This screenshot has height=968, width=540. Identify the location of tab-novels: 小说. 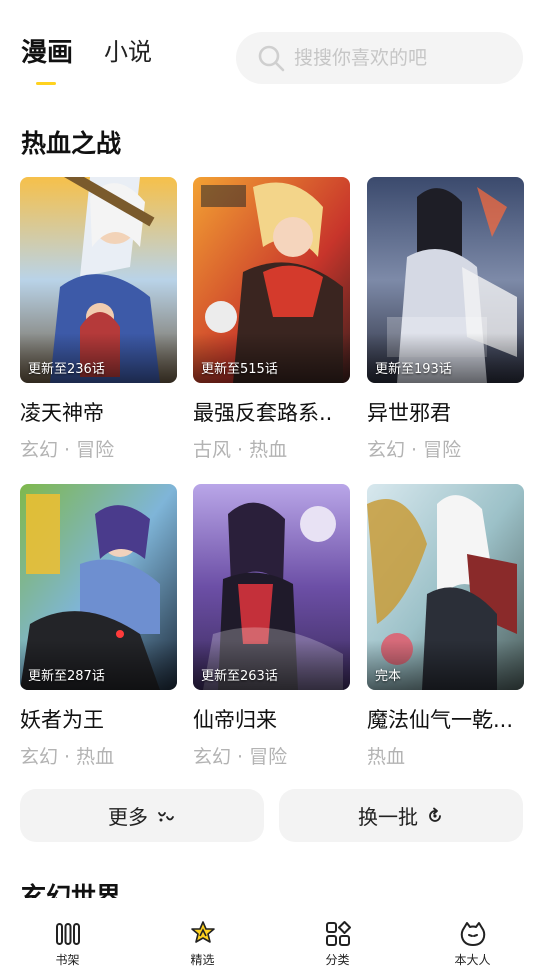
(128, 49).